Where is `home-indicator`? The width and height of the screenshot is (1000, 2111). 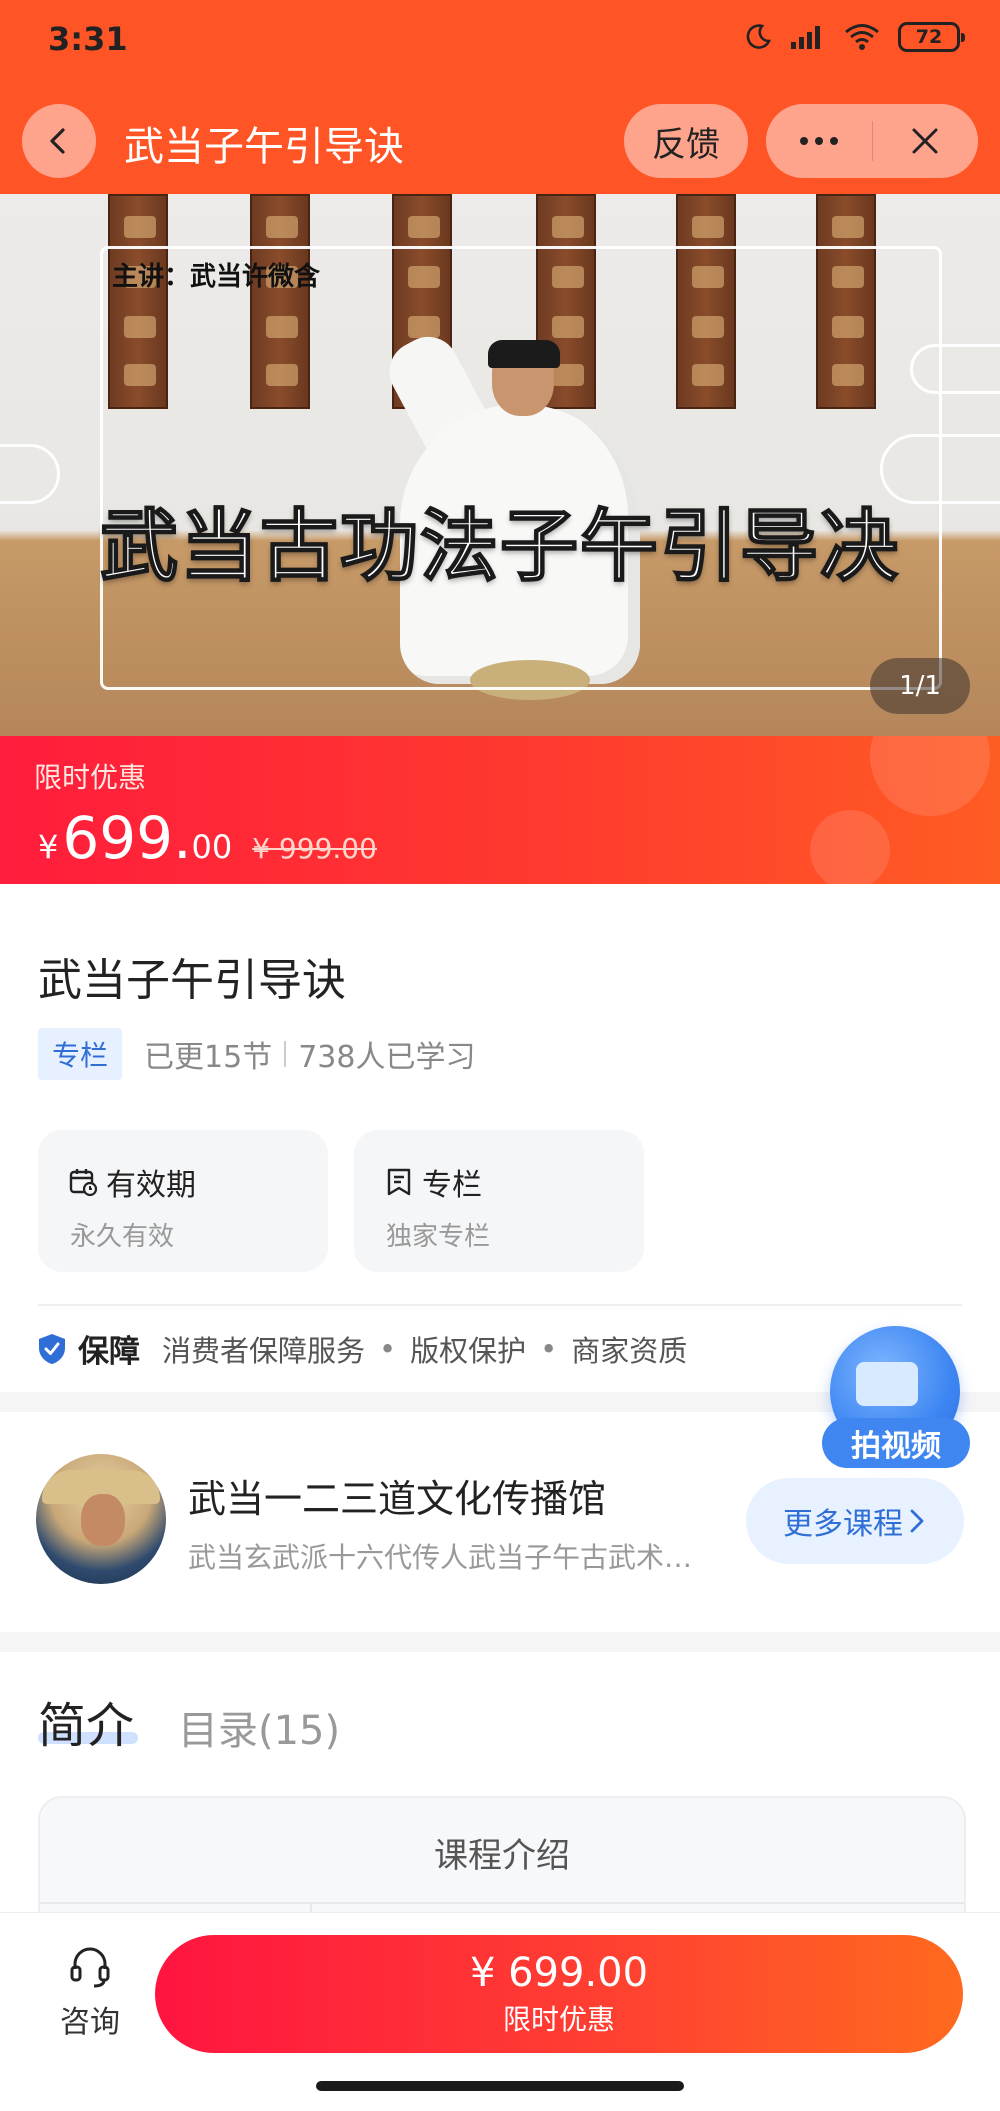
home-indicator is located at coordinates (500, 2086).